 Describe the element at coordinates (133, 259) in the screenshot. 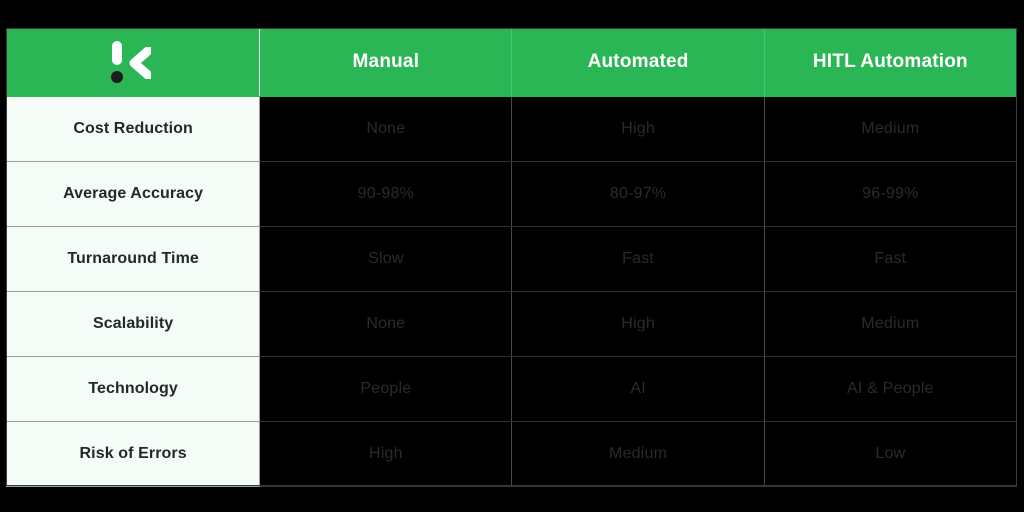

I see `row-label-turnaround-time: Turnaround Time` at that location.